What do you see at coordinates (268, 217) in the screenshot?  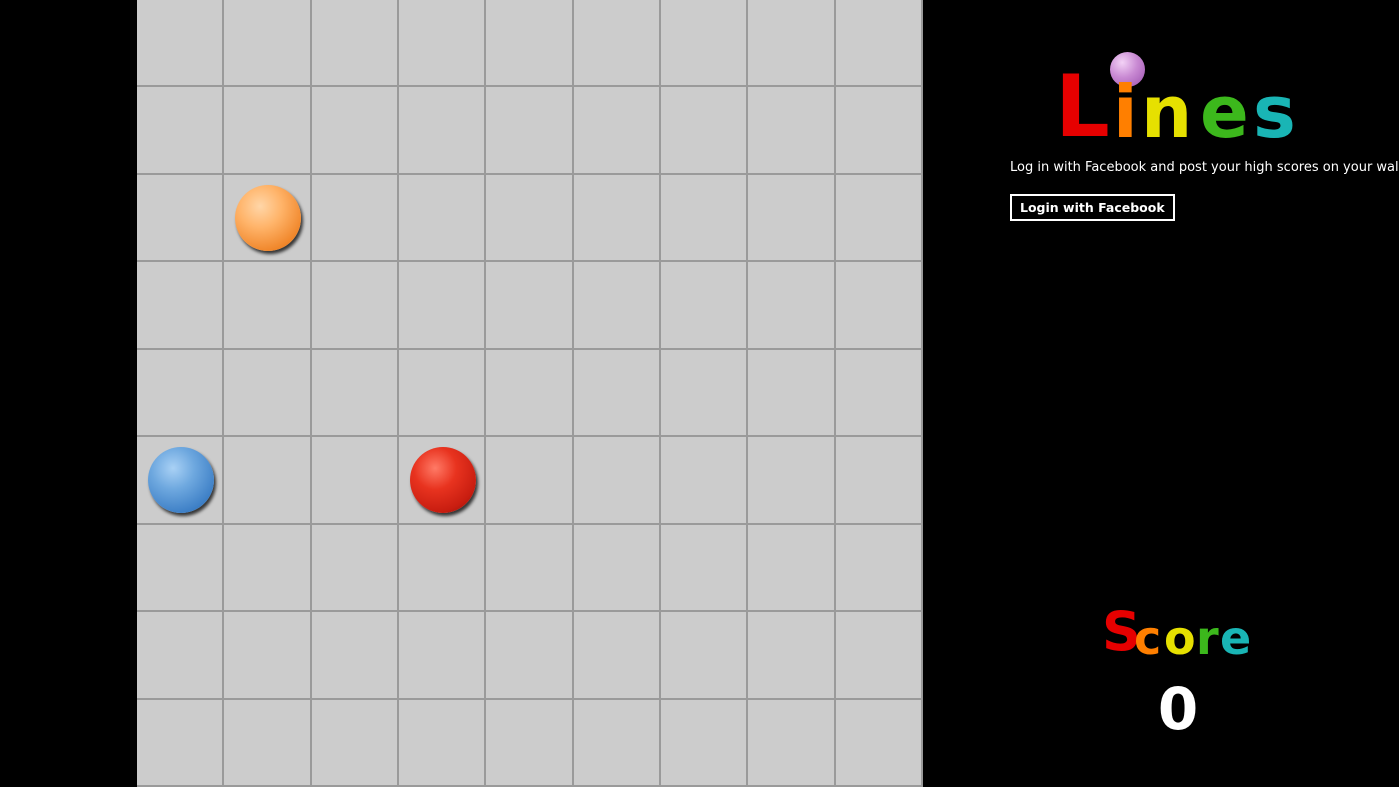 I see `orange-ball` at bounding box center [268, 217].